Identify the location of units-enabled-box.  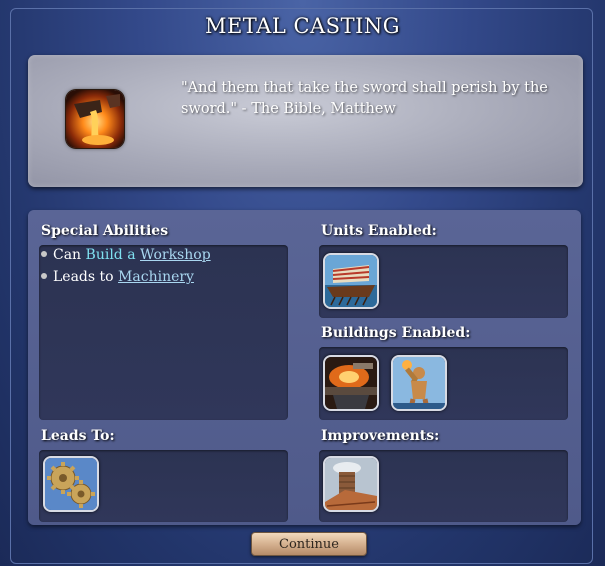
(443, 281).